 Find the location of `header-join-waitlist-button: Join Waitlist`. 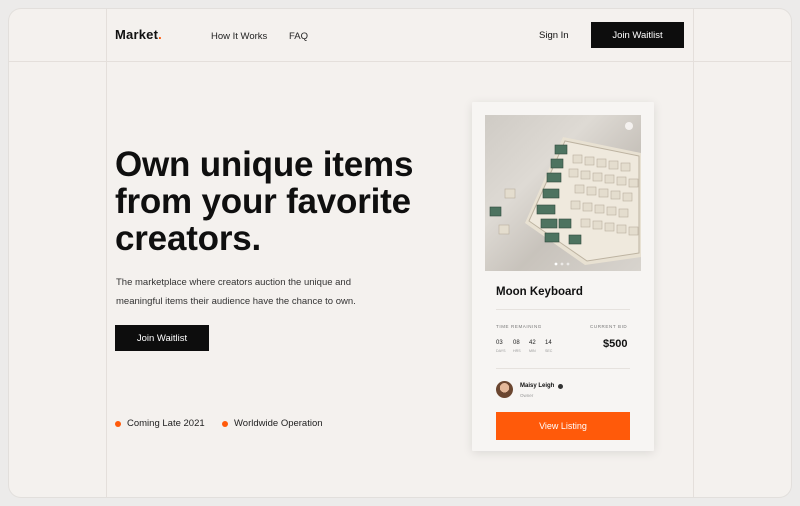

header-join-waitlist-button: Join Waitlist is located at coordinates (637, 35).